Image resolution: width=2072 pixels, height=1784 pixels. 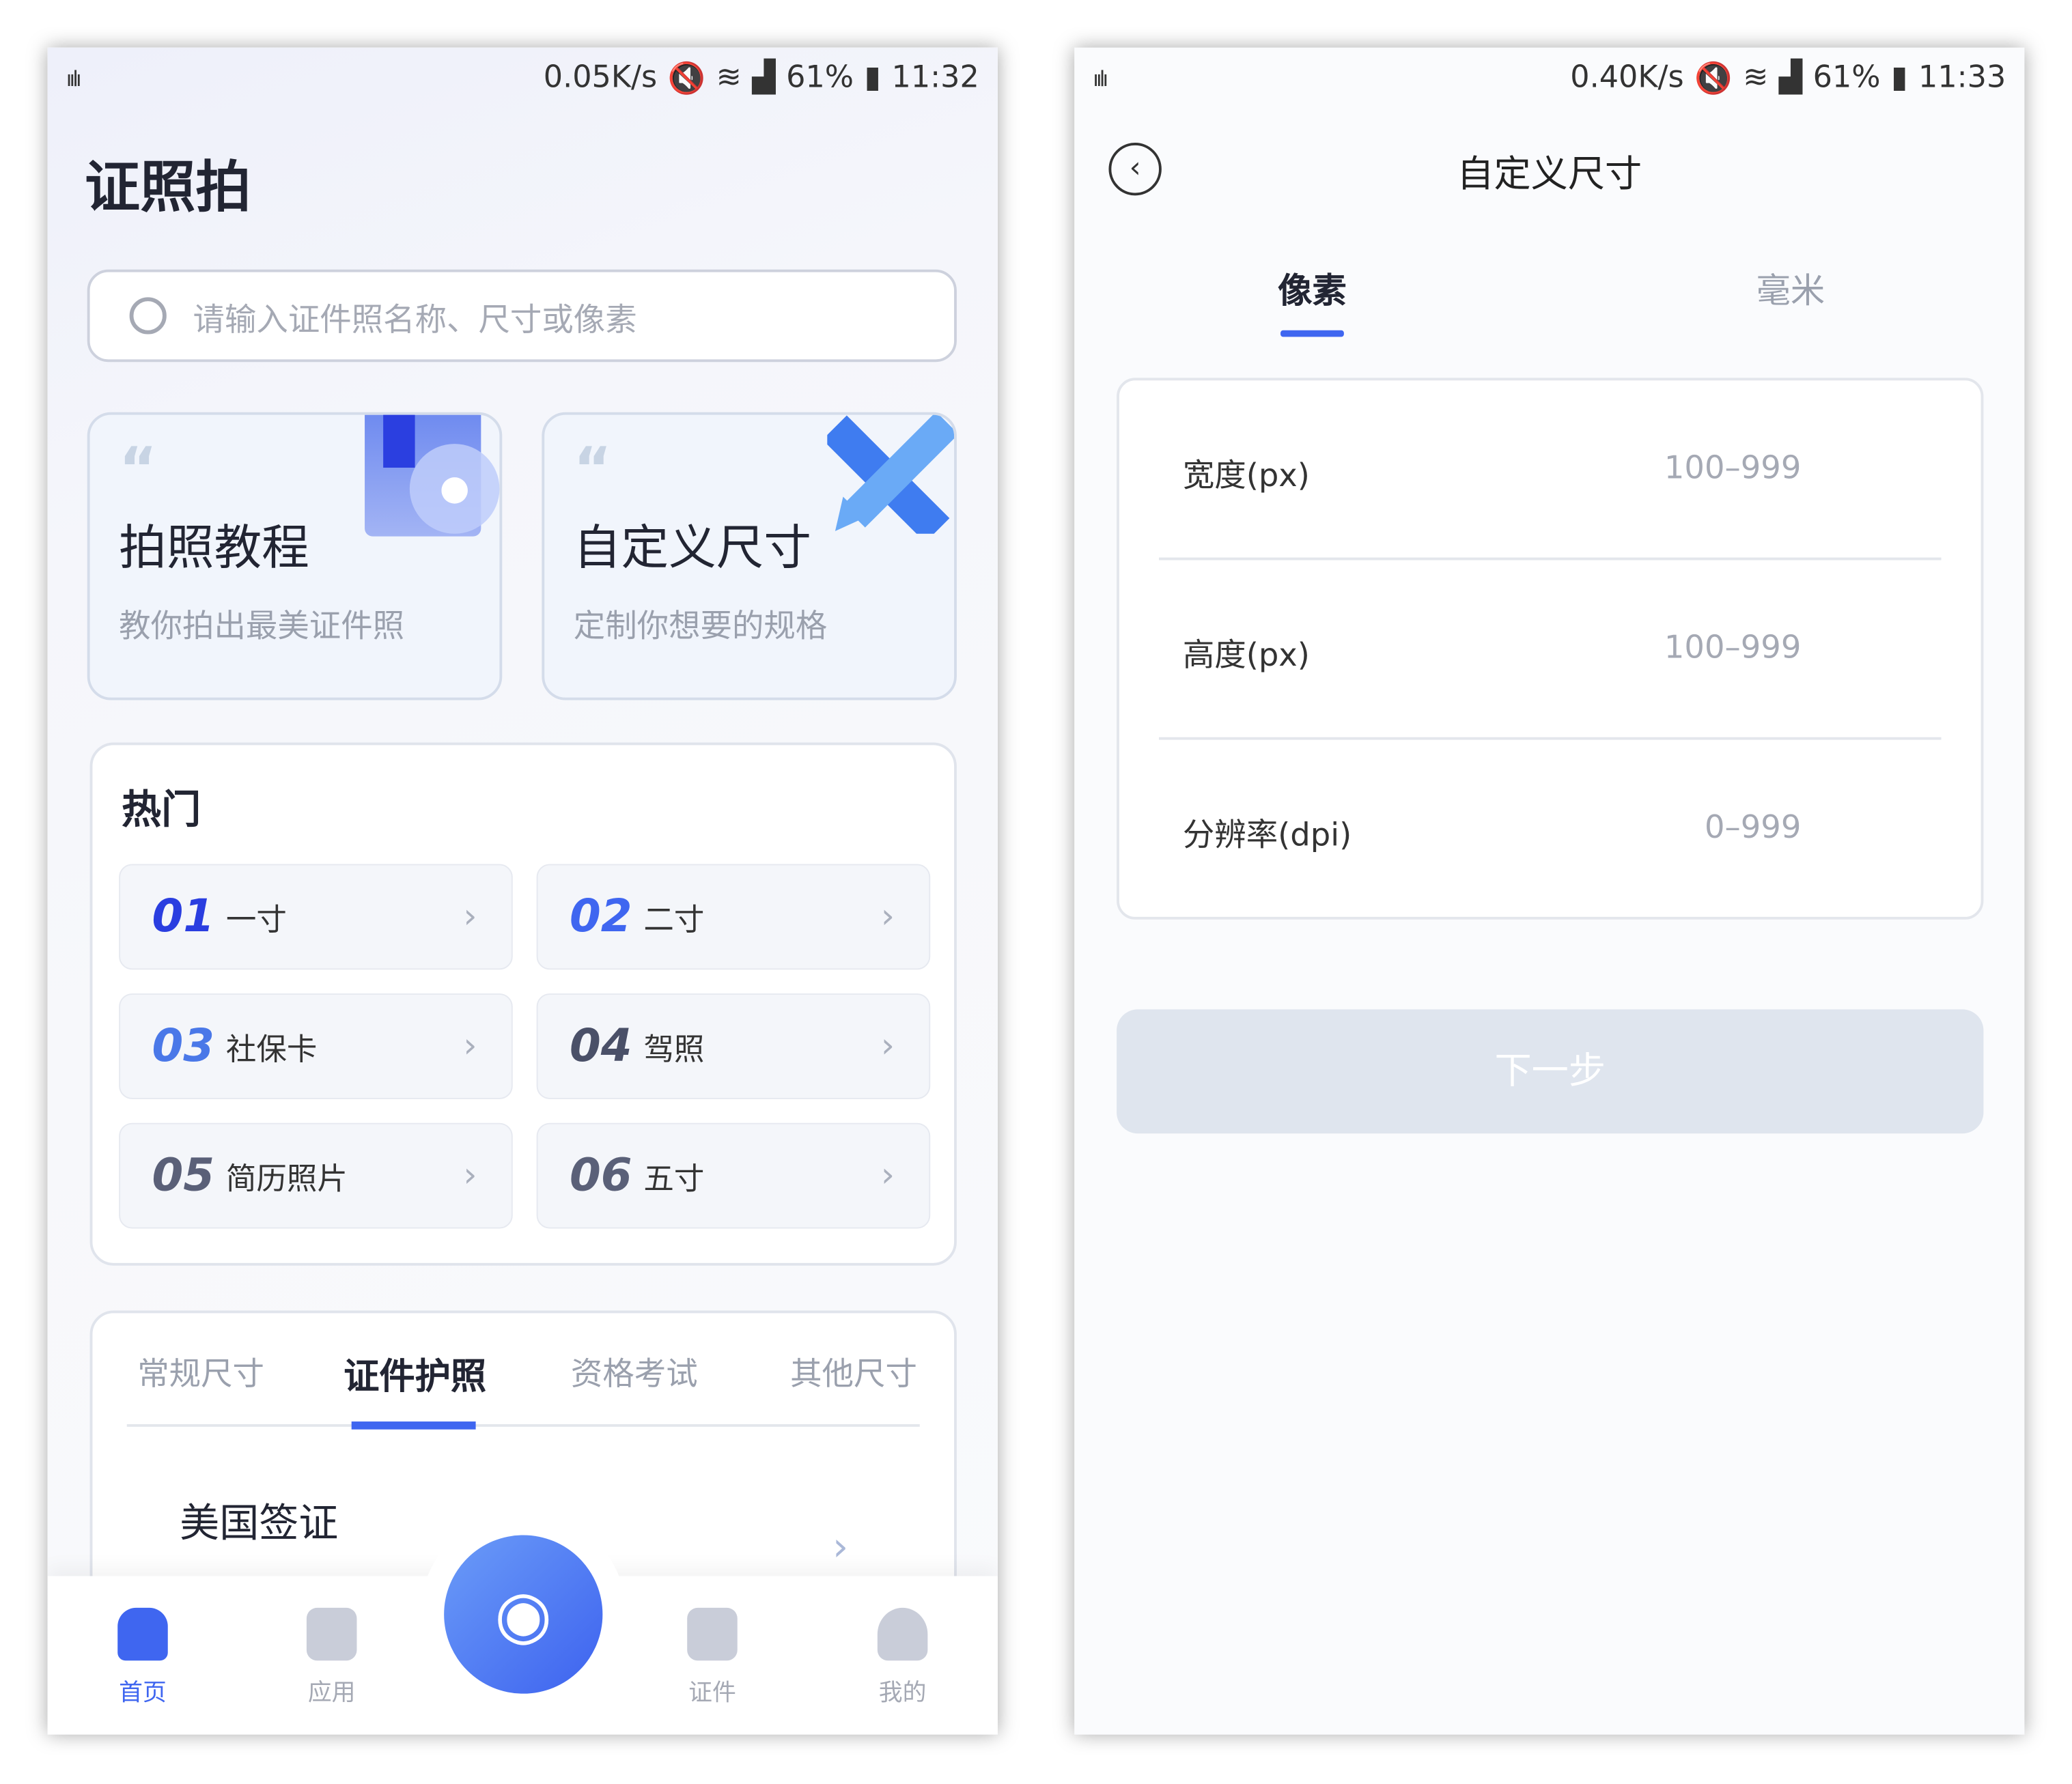 What do you see at coordinates (1962, 78) in the screenshot?
I see `clock: 11:33` at bounding box center [1962, 78].